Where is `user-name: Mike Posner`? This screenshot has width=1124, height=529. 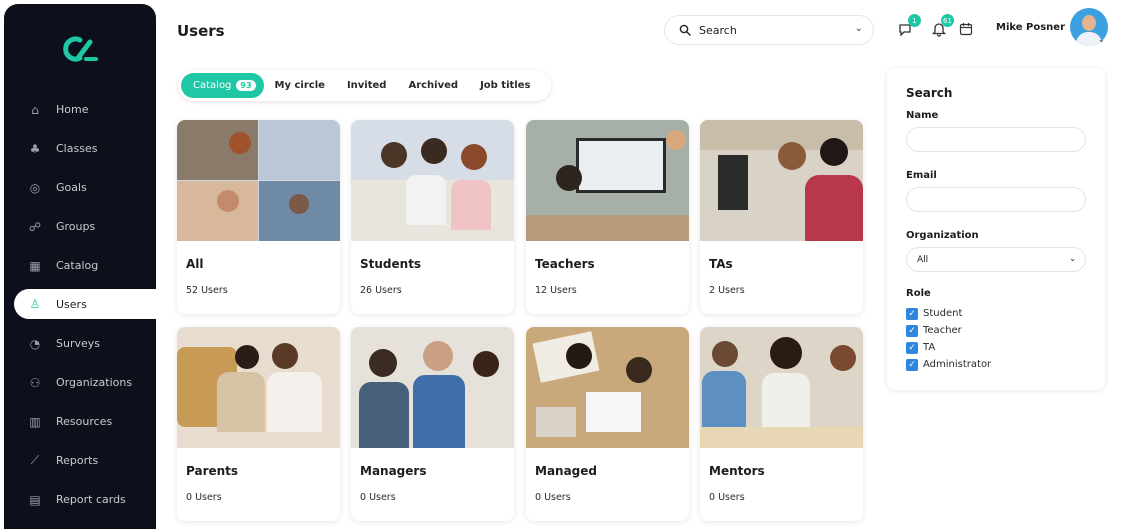
user-name: Mike Posner is located at coordinates (1030, 27).